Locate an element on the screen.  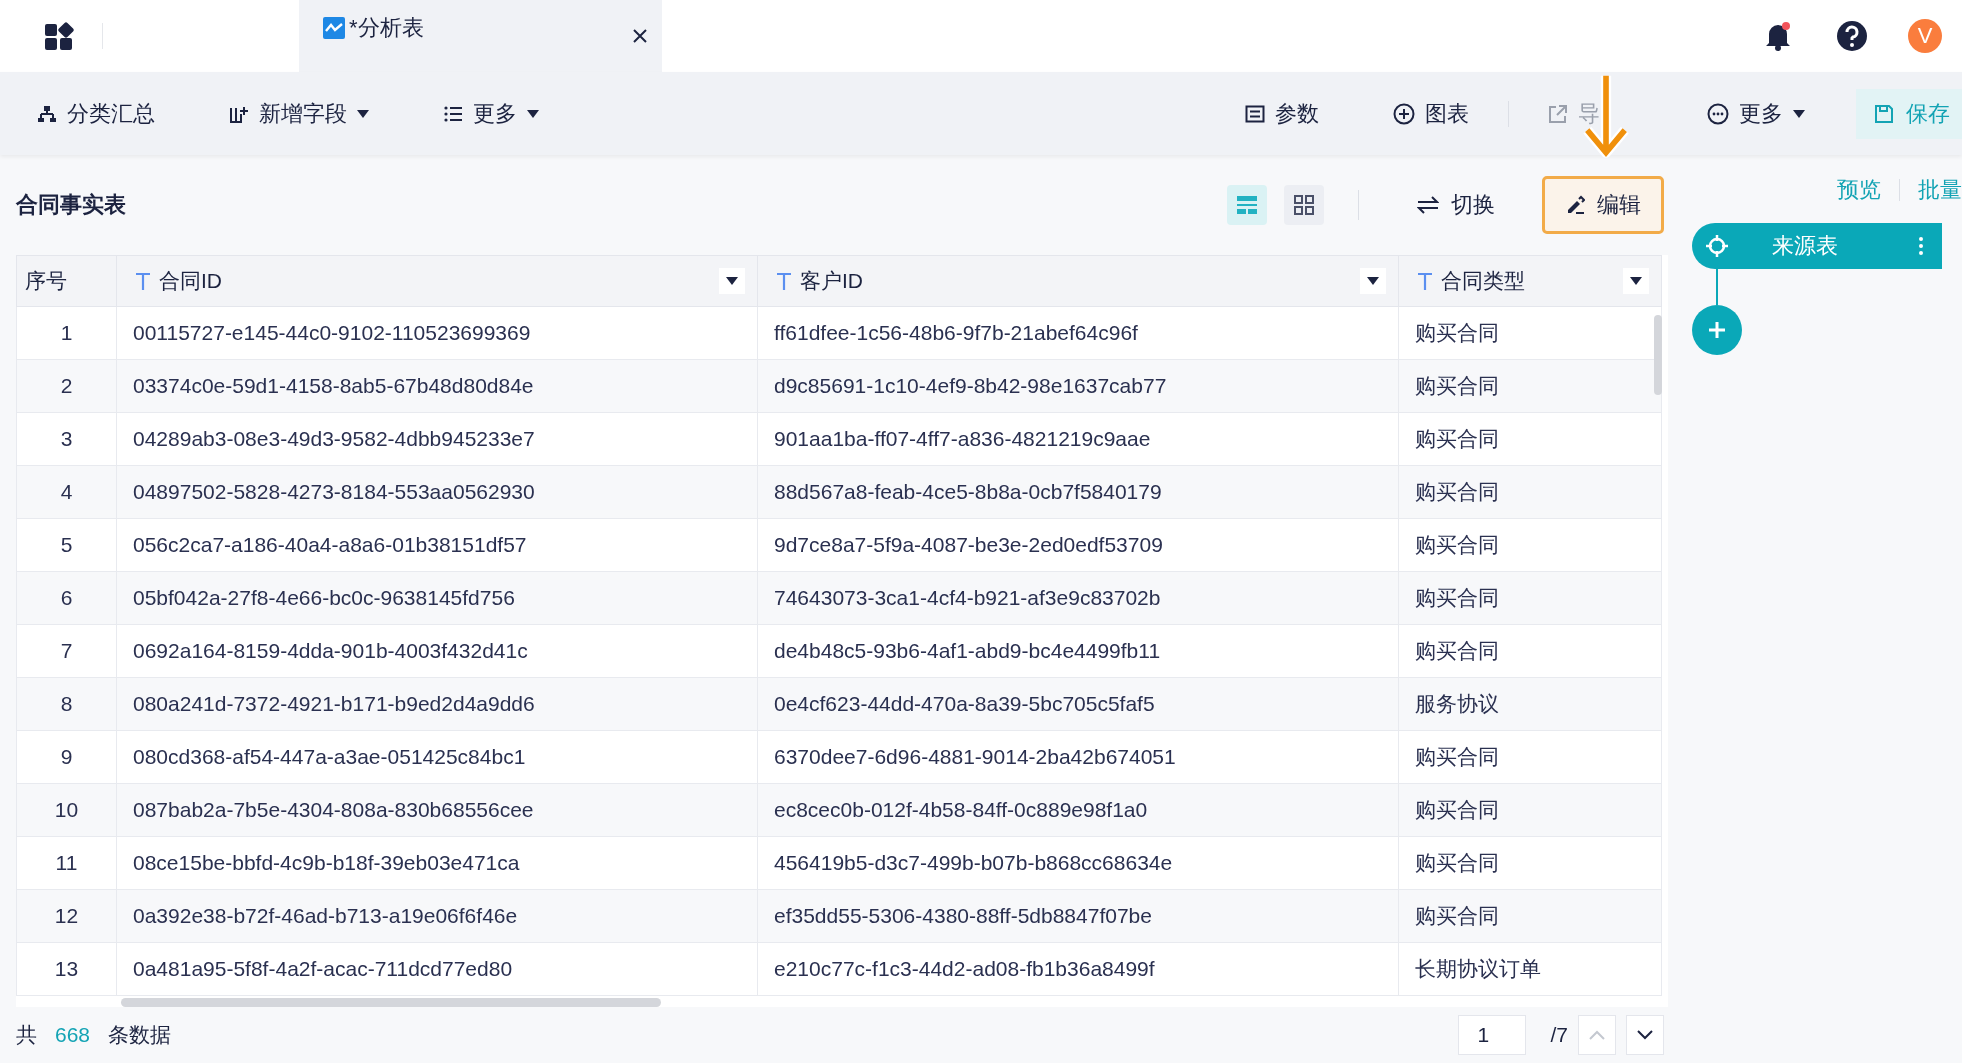
table-cell: 服务协议 is located at coordinates (1530, 704).